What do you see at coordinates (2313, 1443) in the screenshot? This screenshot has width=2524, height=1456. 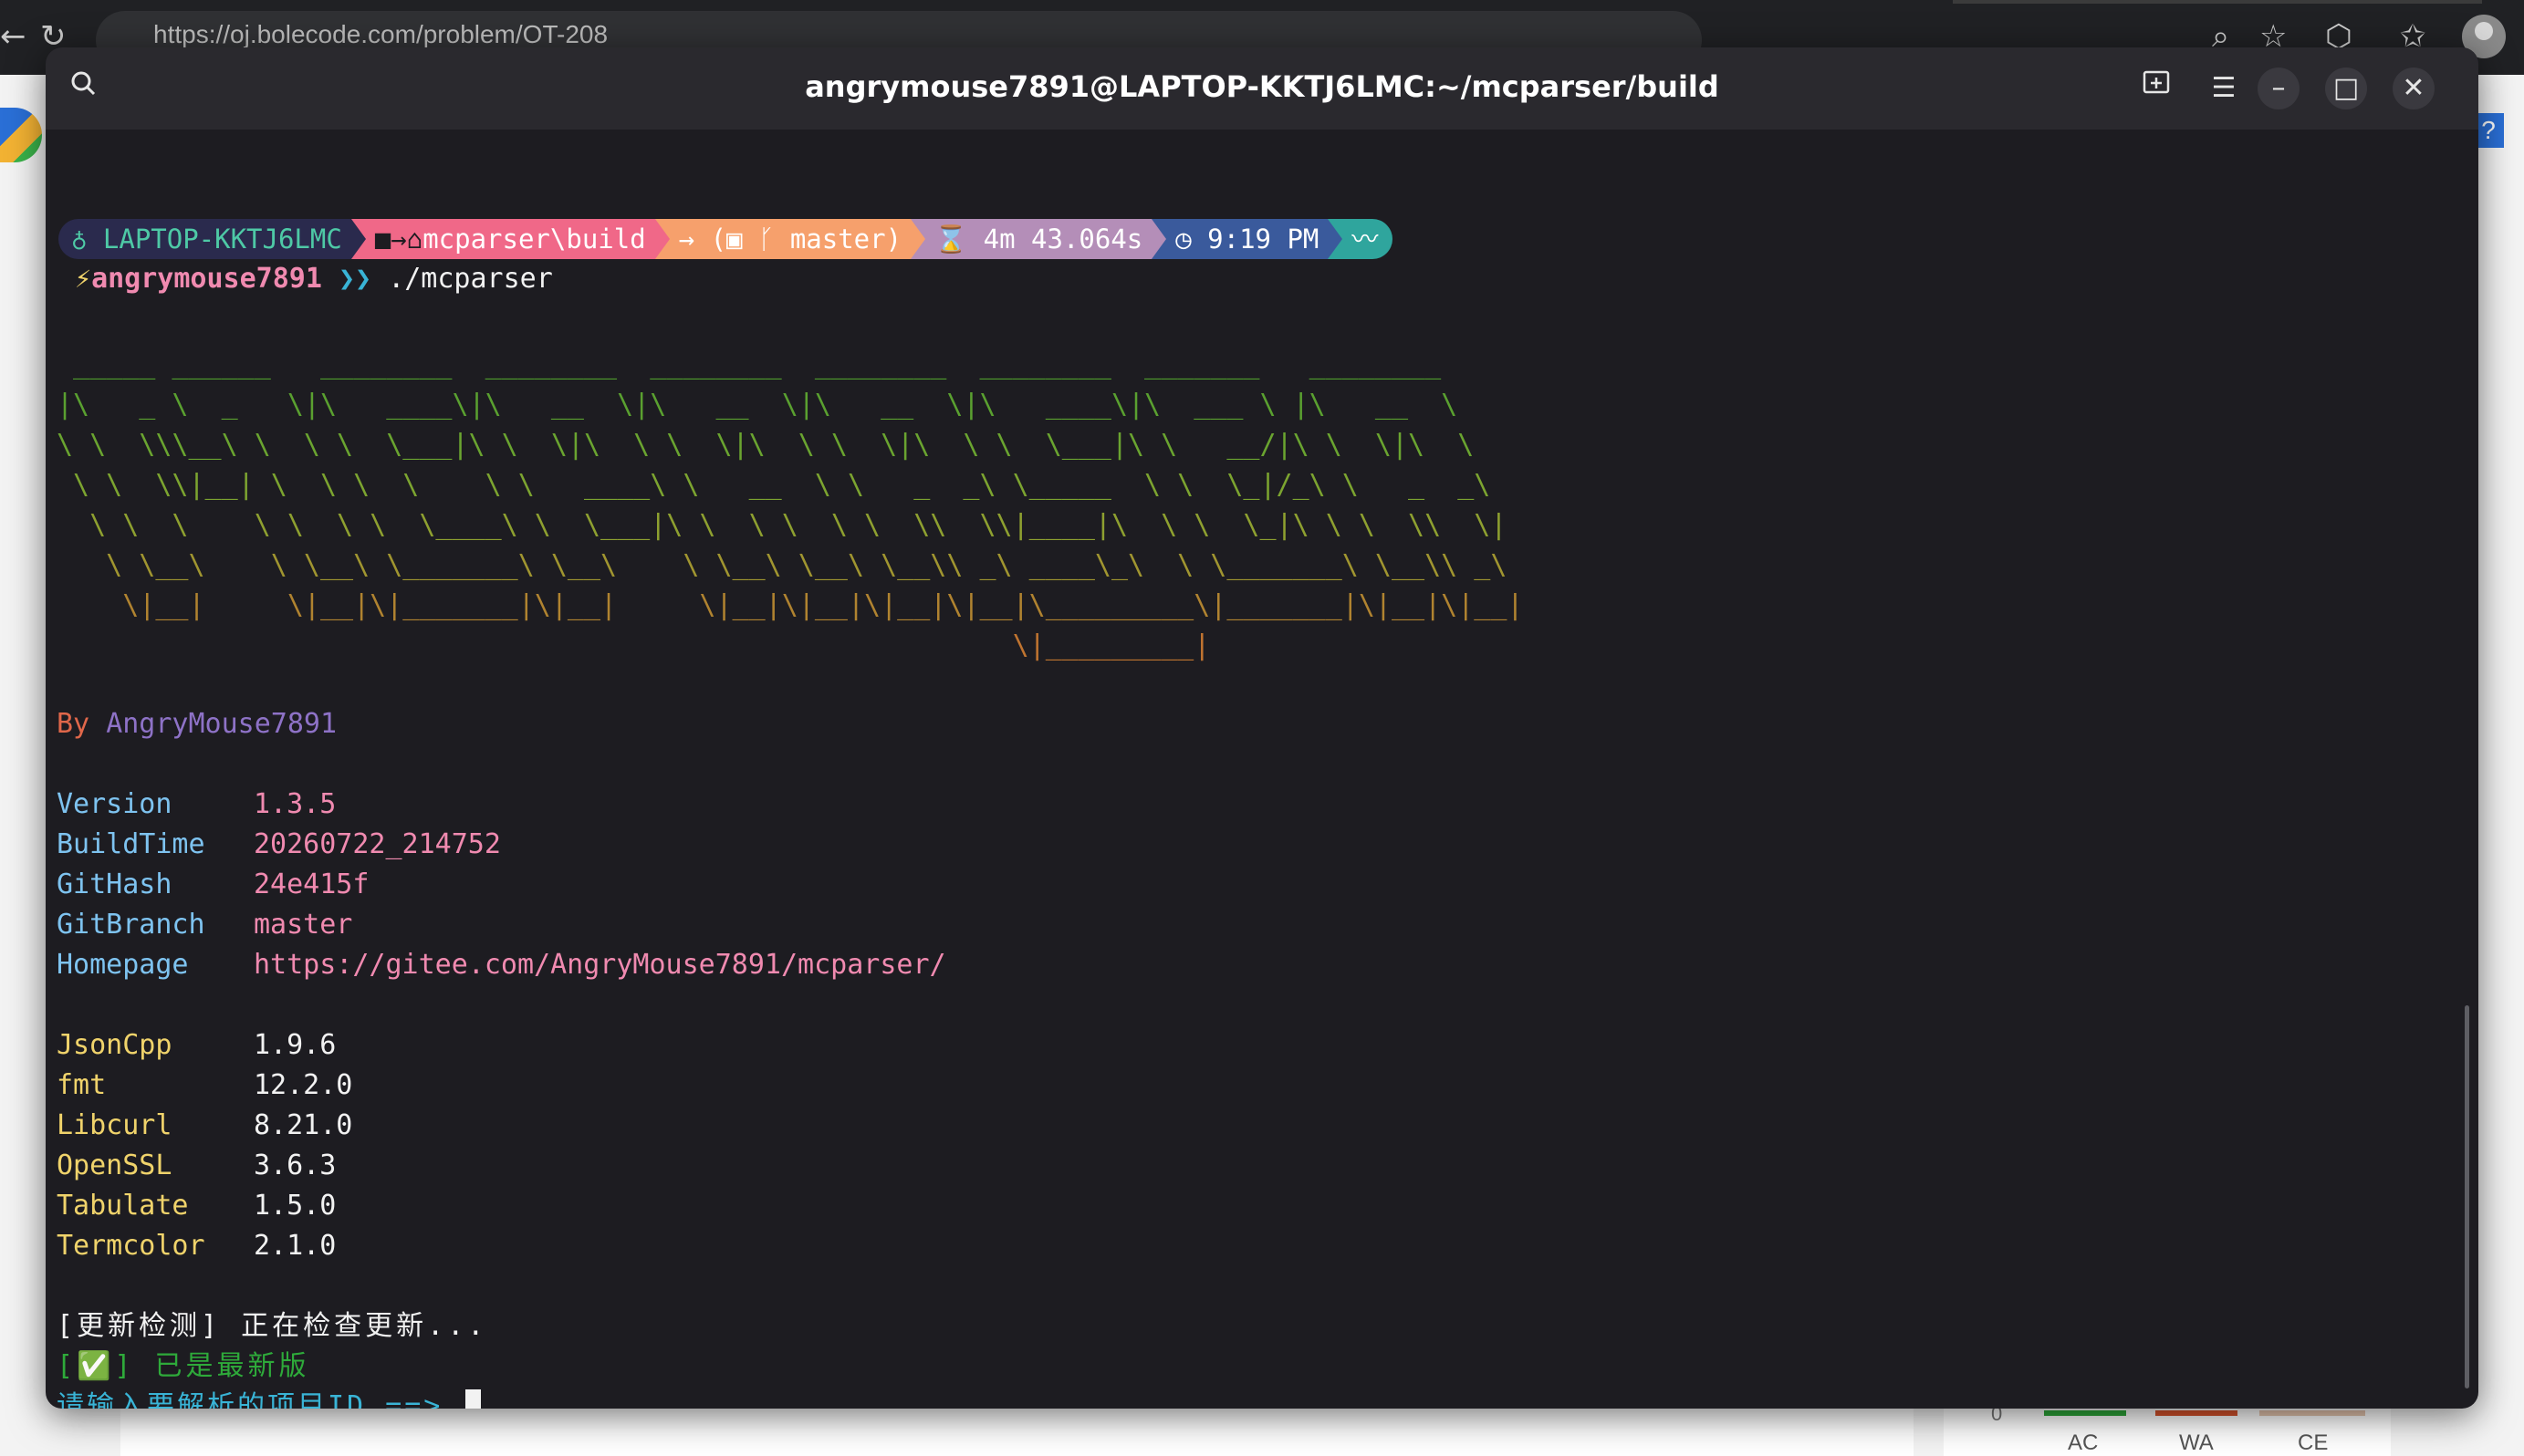 I see `chart-label-ce: CE` at bounding box center [2313, 1443].